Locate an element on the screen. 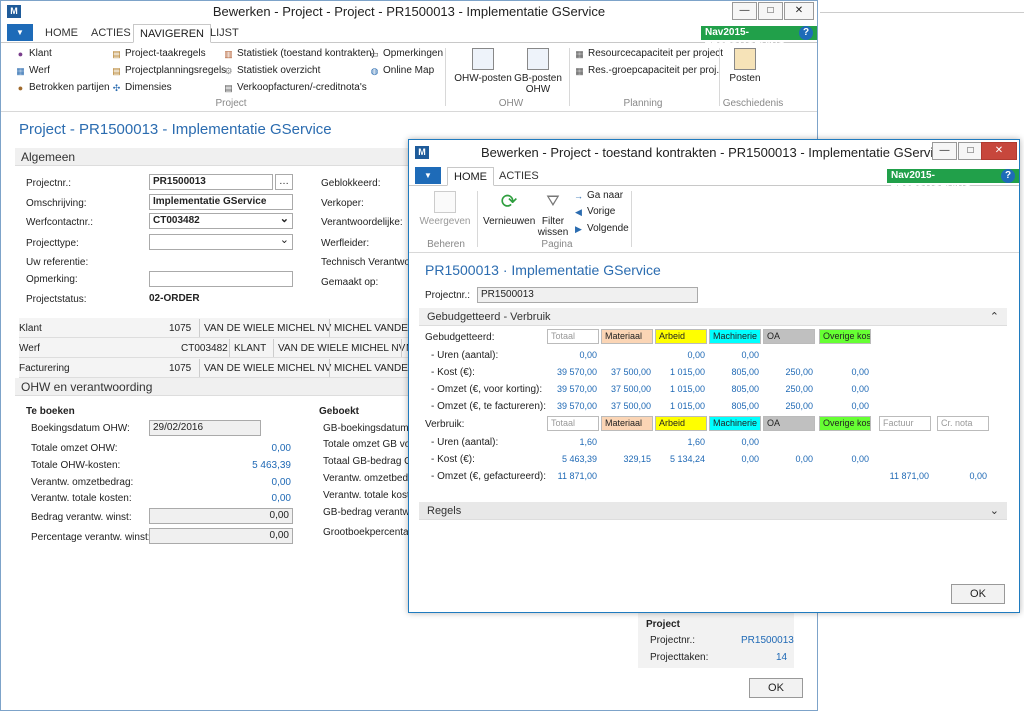 Image resolution: width=1024 pixels, height=711 pixels. budget-value: 0,00 is located at coordinates (569, 355).